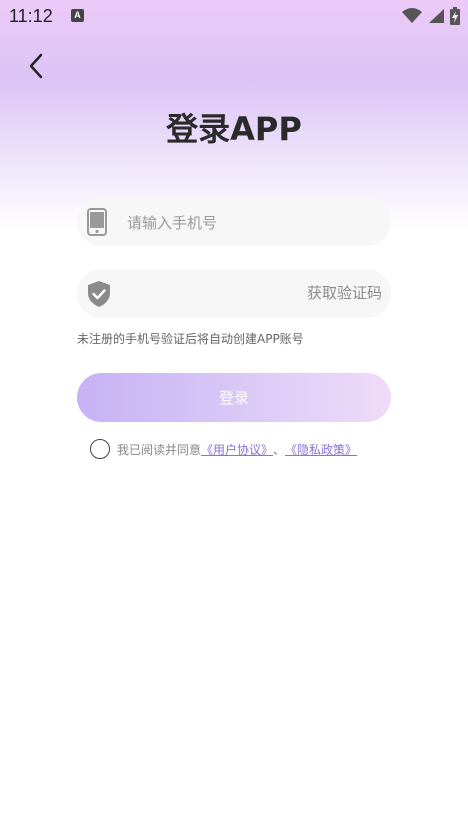 The image size is (468, 832). I want to click on page-title: 登录APP, so click(234, 129).